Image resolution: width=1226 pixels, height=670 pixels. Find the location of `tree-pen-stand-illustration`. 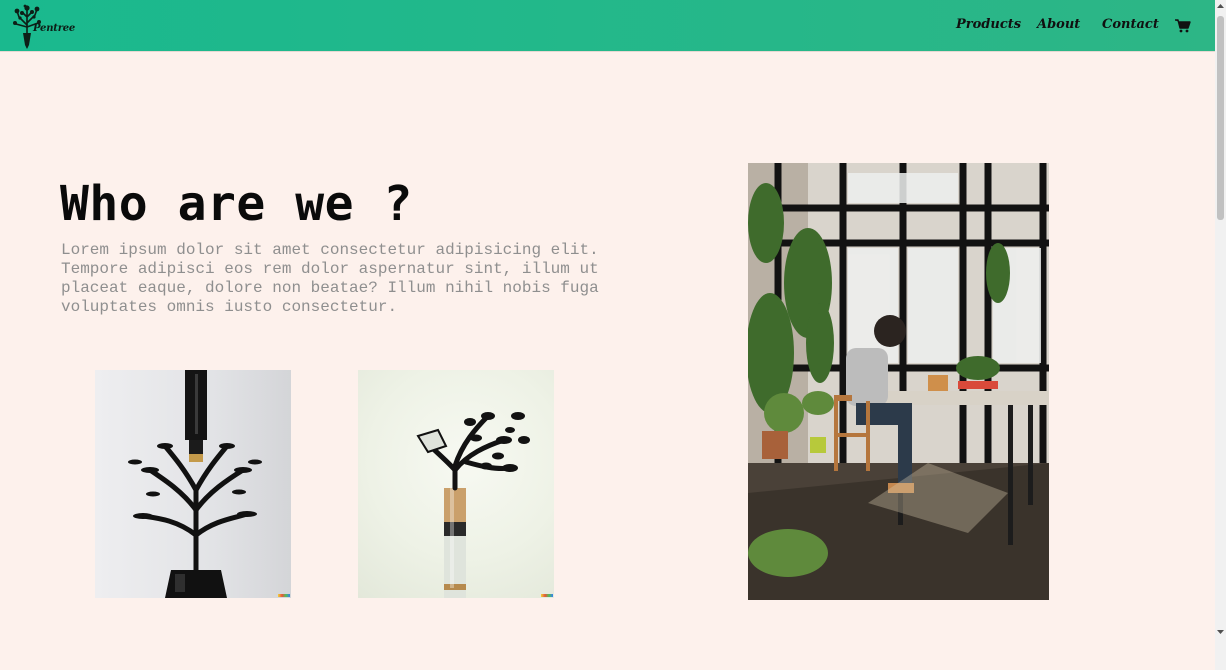

tree-pen-stand-illustration is located at coordinates (195, 484).